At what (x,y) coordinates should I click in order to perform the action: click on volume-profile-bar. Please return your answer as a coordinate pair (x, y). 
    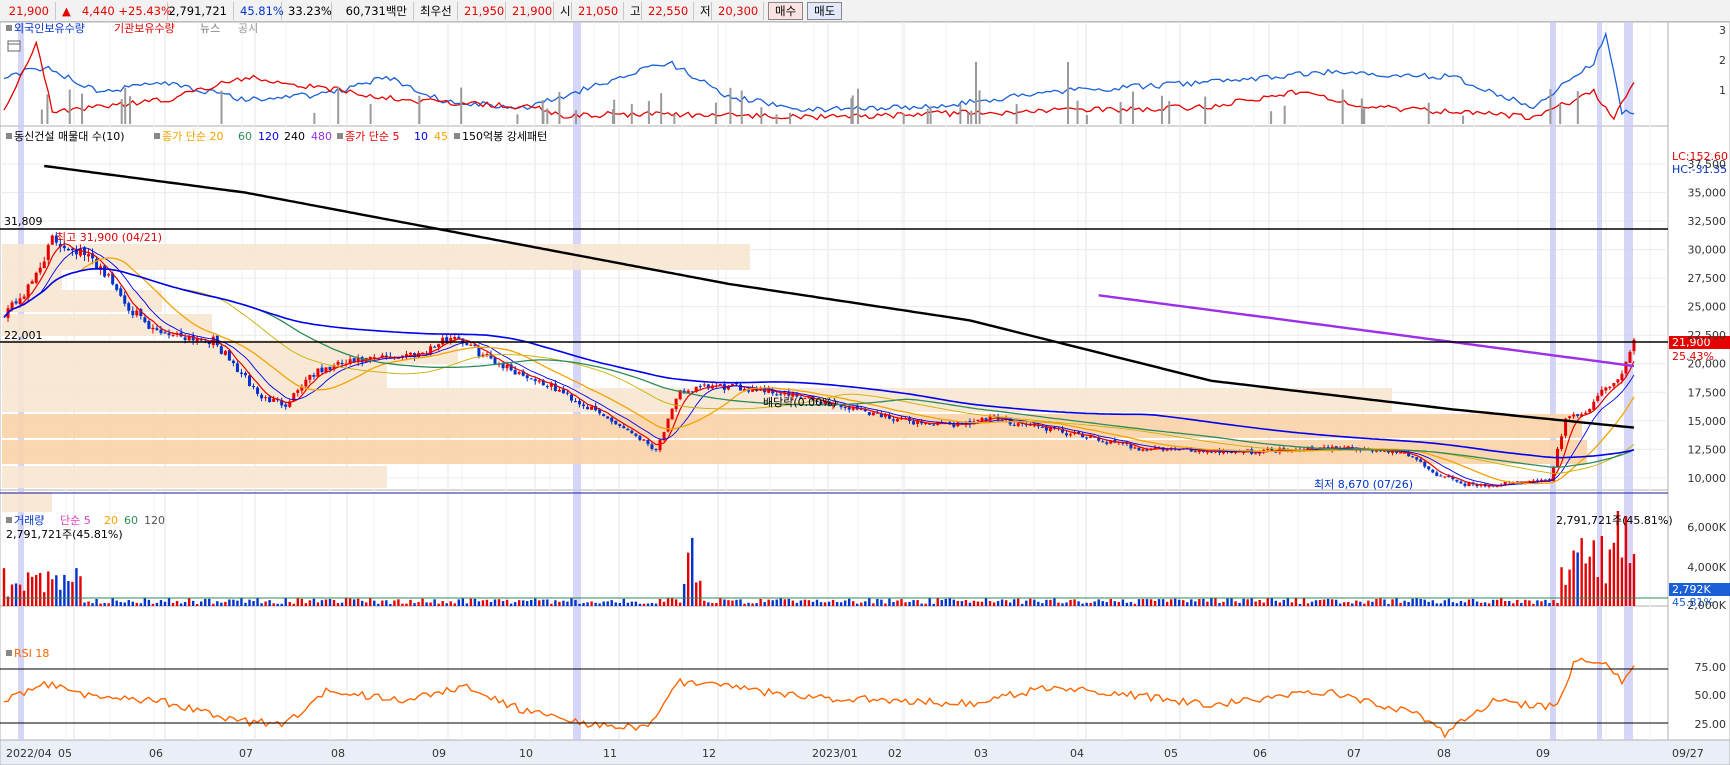
    Looking at the image, I should click on (194, 477).